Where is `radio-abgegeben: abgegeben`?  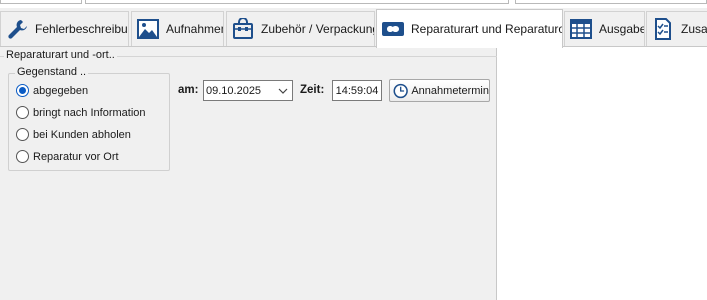 radio-abgegeben: abgegeben is located at coordinates (52, 90).